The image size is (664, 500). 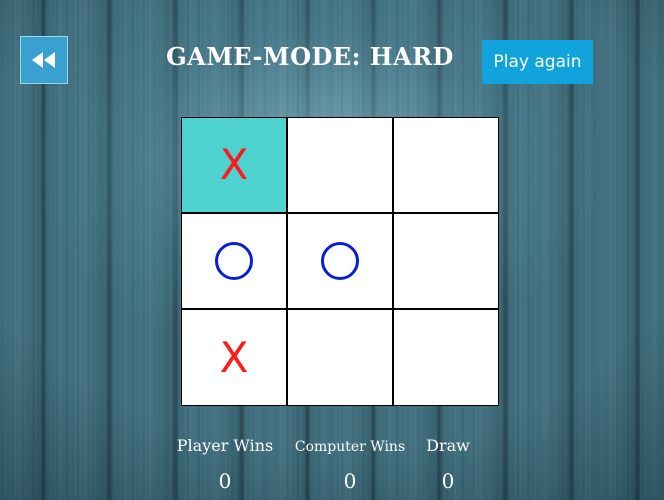 I want to click on player-wins-stat: Player Wins 0, so click(x=225, y=464).